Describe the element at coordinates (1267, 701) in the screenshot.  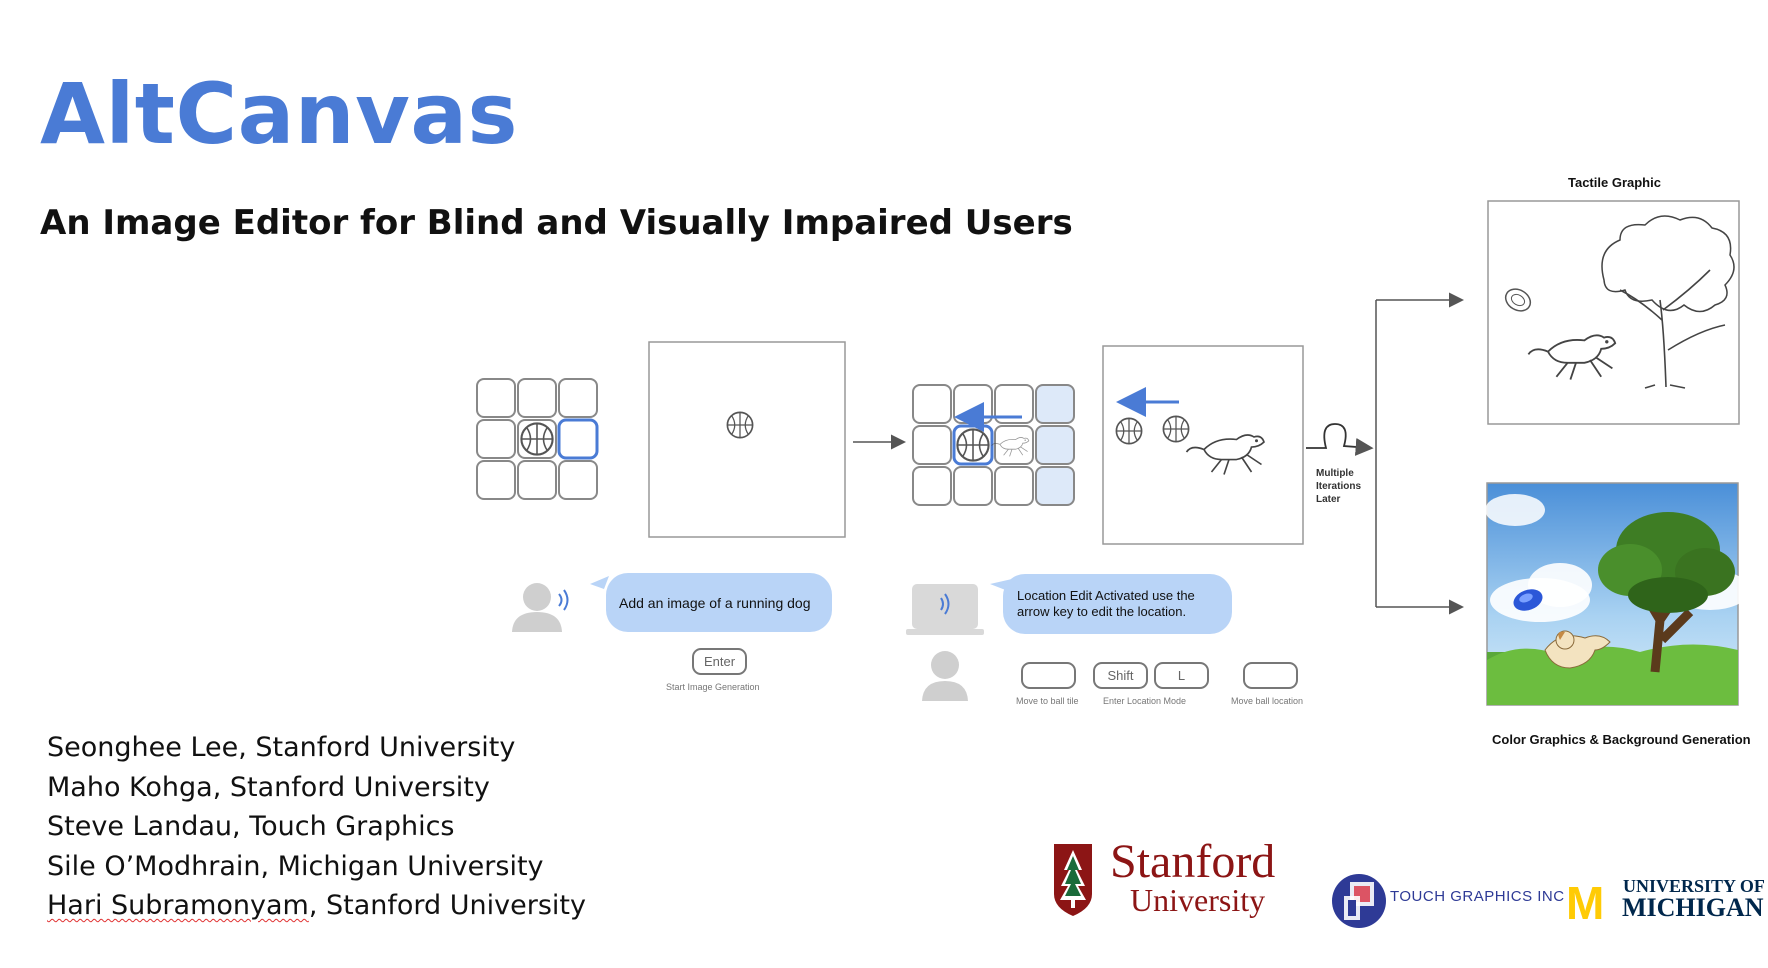
I see `move-ball-caption: Move ball location` at that location.